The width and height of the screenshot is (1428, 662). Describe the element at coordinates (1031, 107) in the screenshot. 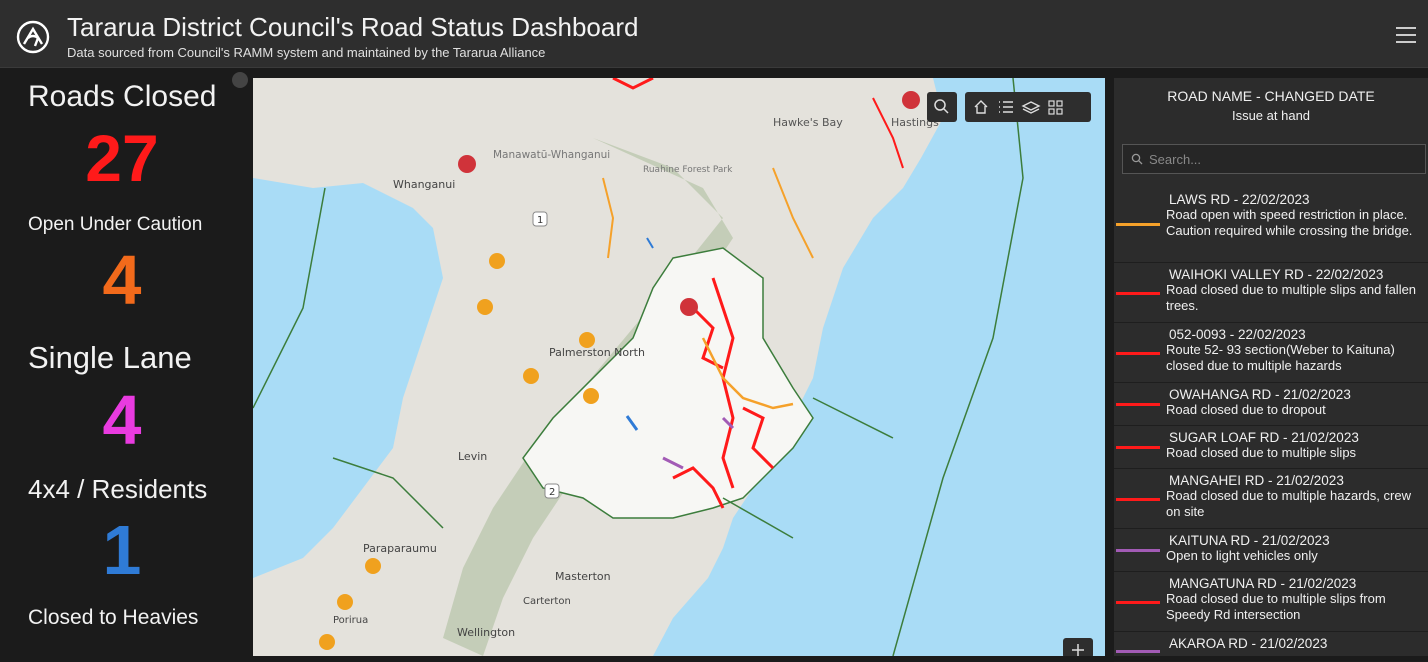

I see `layers-icon` at that location.